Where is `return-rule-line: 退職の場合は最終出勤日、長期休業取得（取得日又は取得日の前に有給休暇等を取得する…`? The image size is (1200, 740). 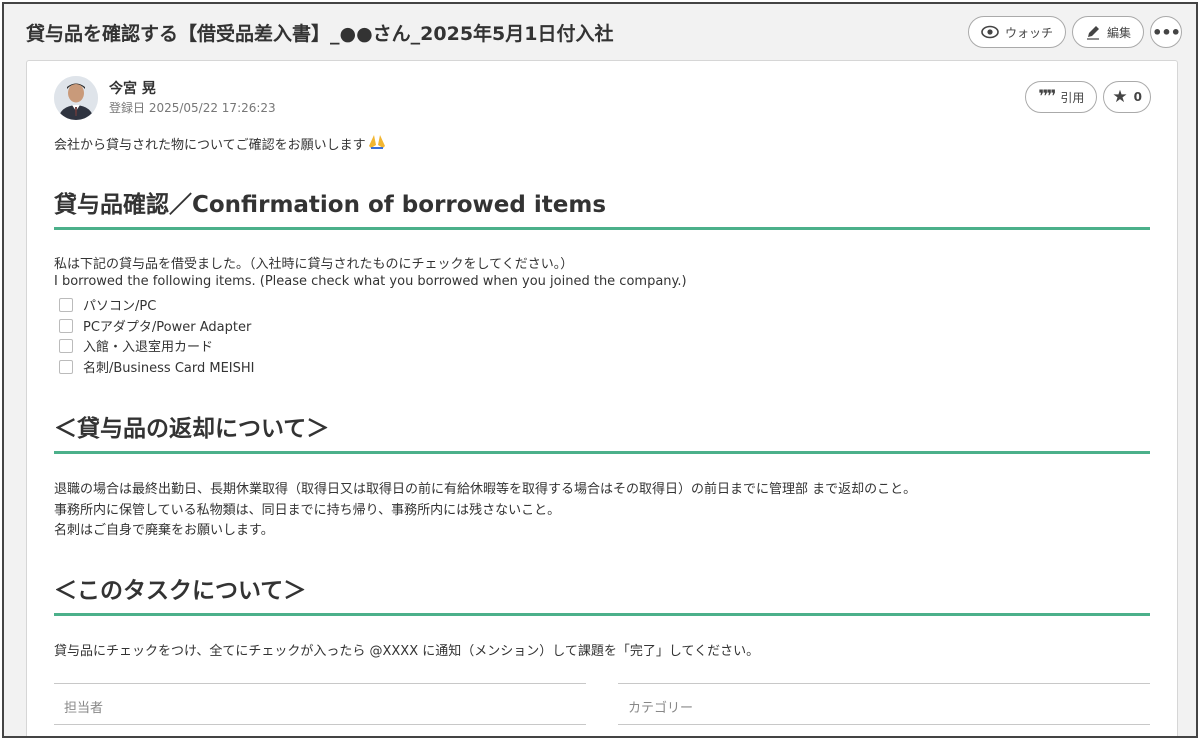
return-rule-line: 退職の場合は最終出勤日、長期休業取得（取得日又は取得日の前に有給休暇等を取得する… is located at coordinates (485, 489).